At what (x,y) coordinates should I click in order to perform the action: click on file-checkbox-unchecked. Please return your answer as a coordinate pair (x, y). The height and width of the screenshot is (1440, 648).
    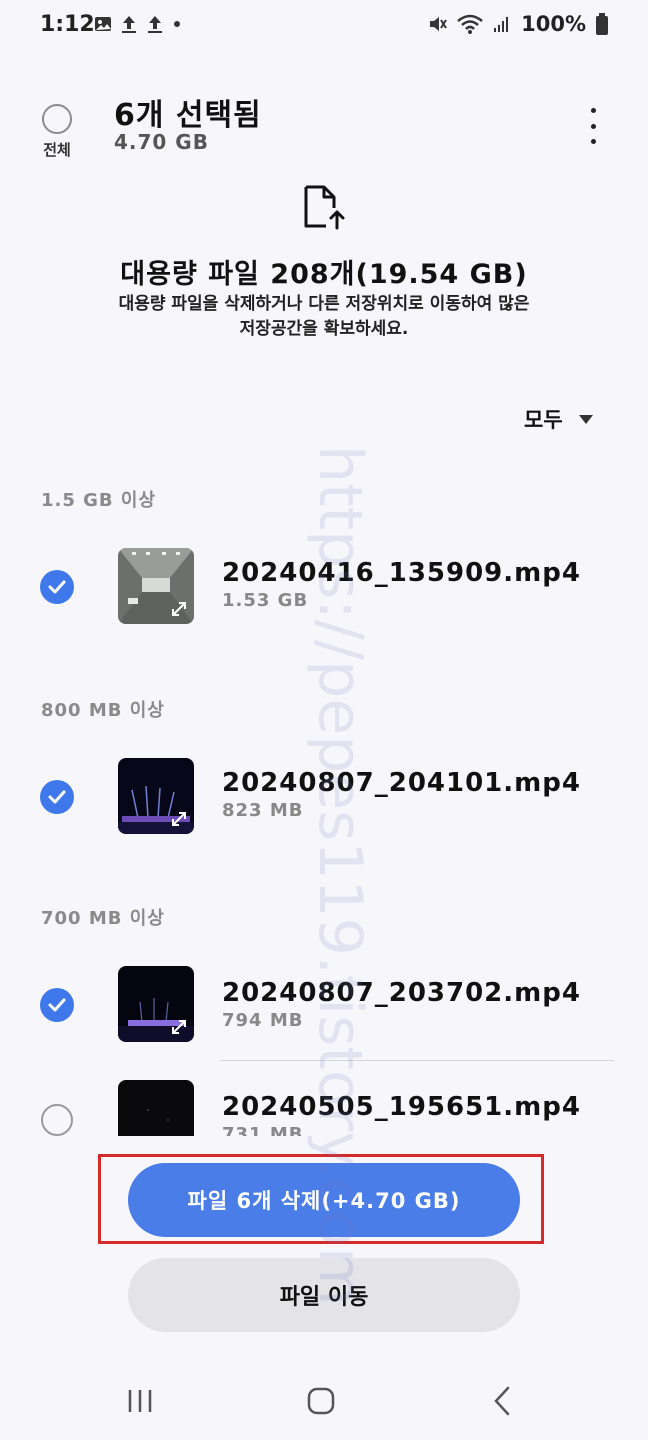
    Looking at the image, I should click on (57, 1120).